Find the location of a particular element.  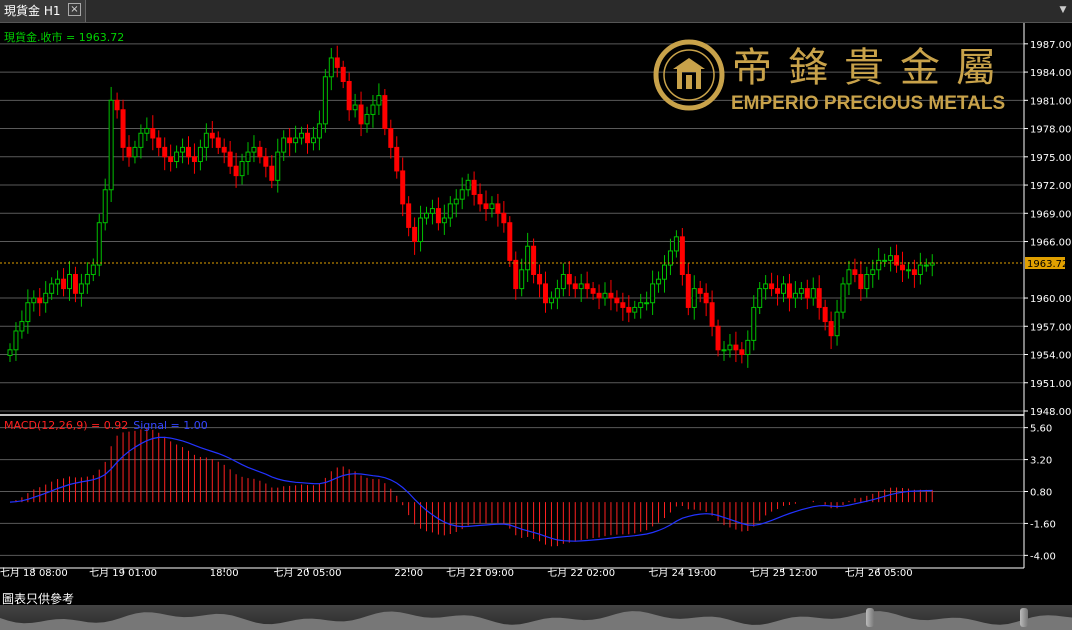

current-price-tag-label: 1963.72 is located at coordinates (1047, 264).